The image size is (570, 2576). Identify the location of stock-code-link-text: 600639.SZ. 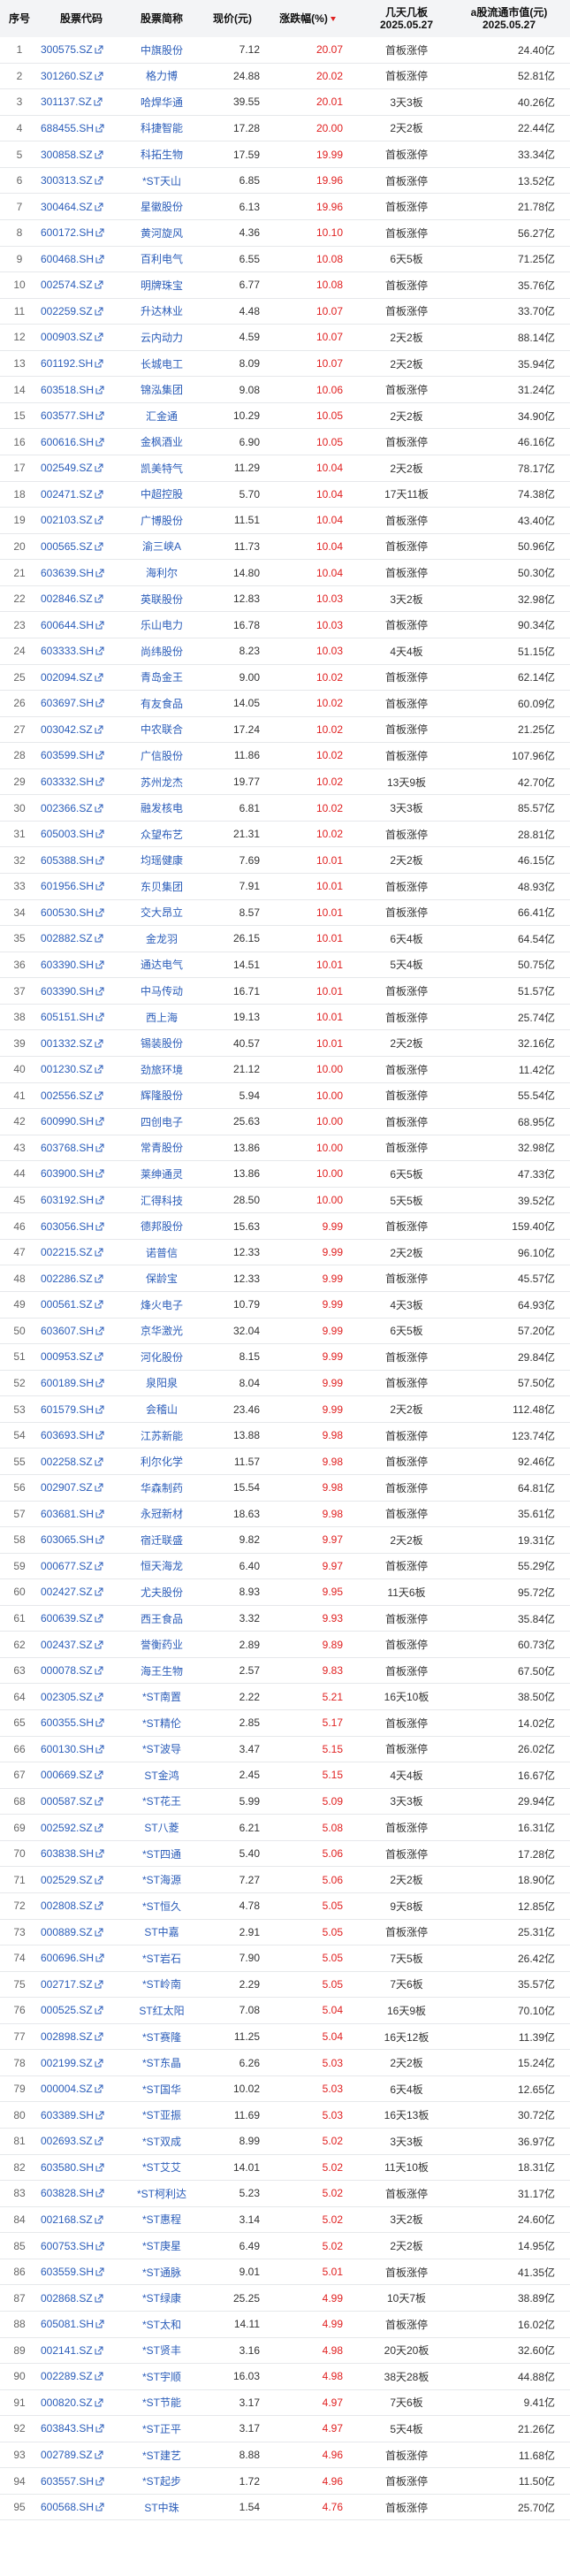
(67, 1618).